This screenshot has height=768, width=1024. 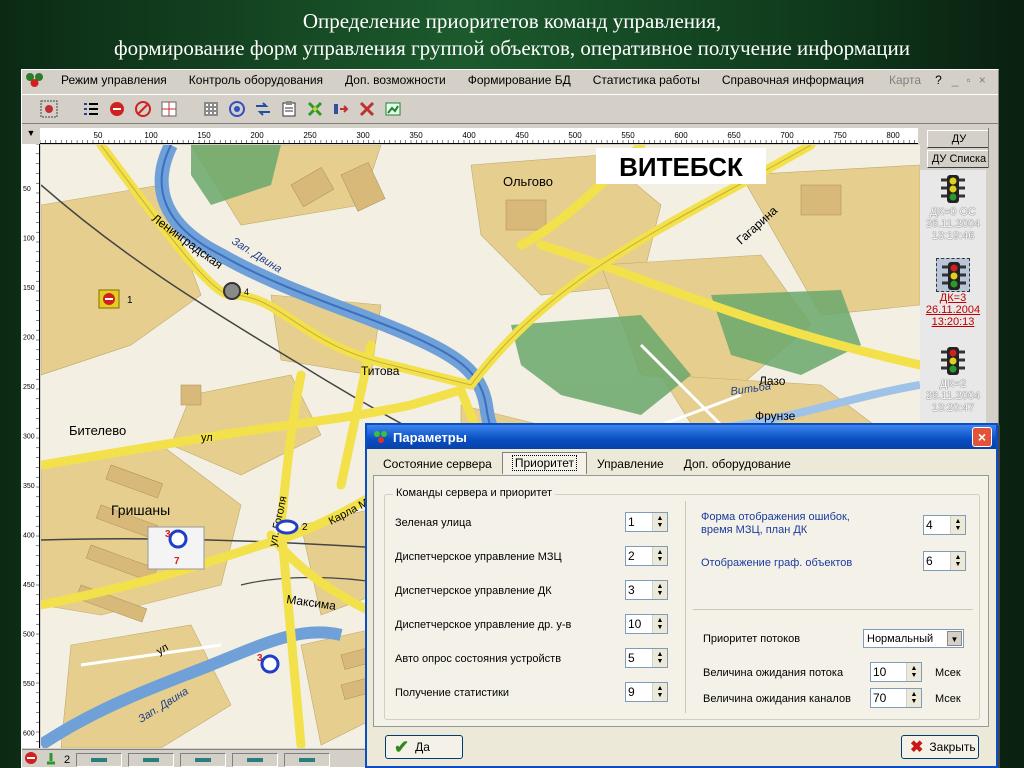 I want to click on ruler-left-label: 450, so click(x=29, y=585).